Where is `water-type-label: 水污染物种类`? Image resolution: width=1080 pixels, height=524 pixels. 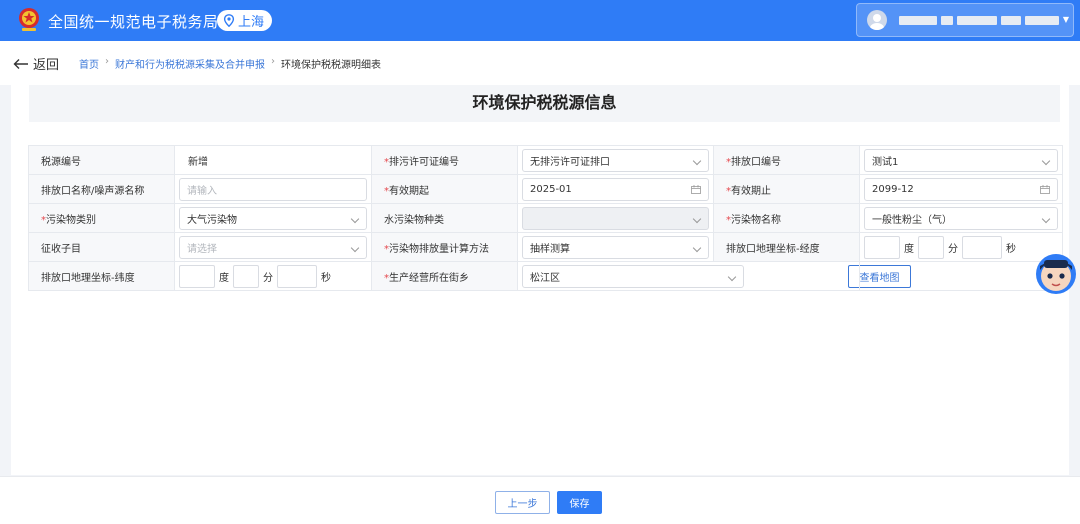
water-type-label: 水污染物种类 is located at coordinates (444, 218).